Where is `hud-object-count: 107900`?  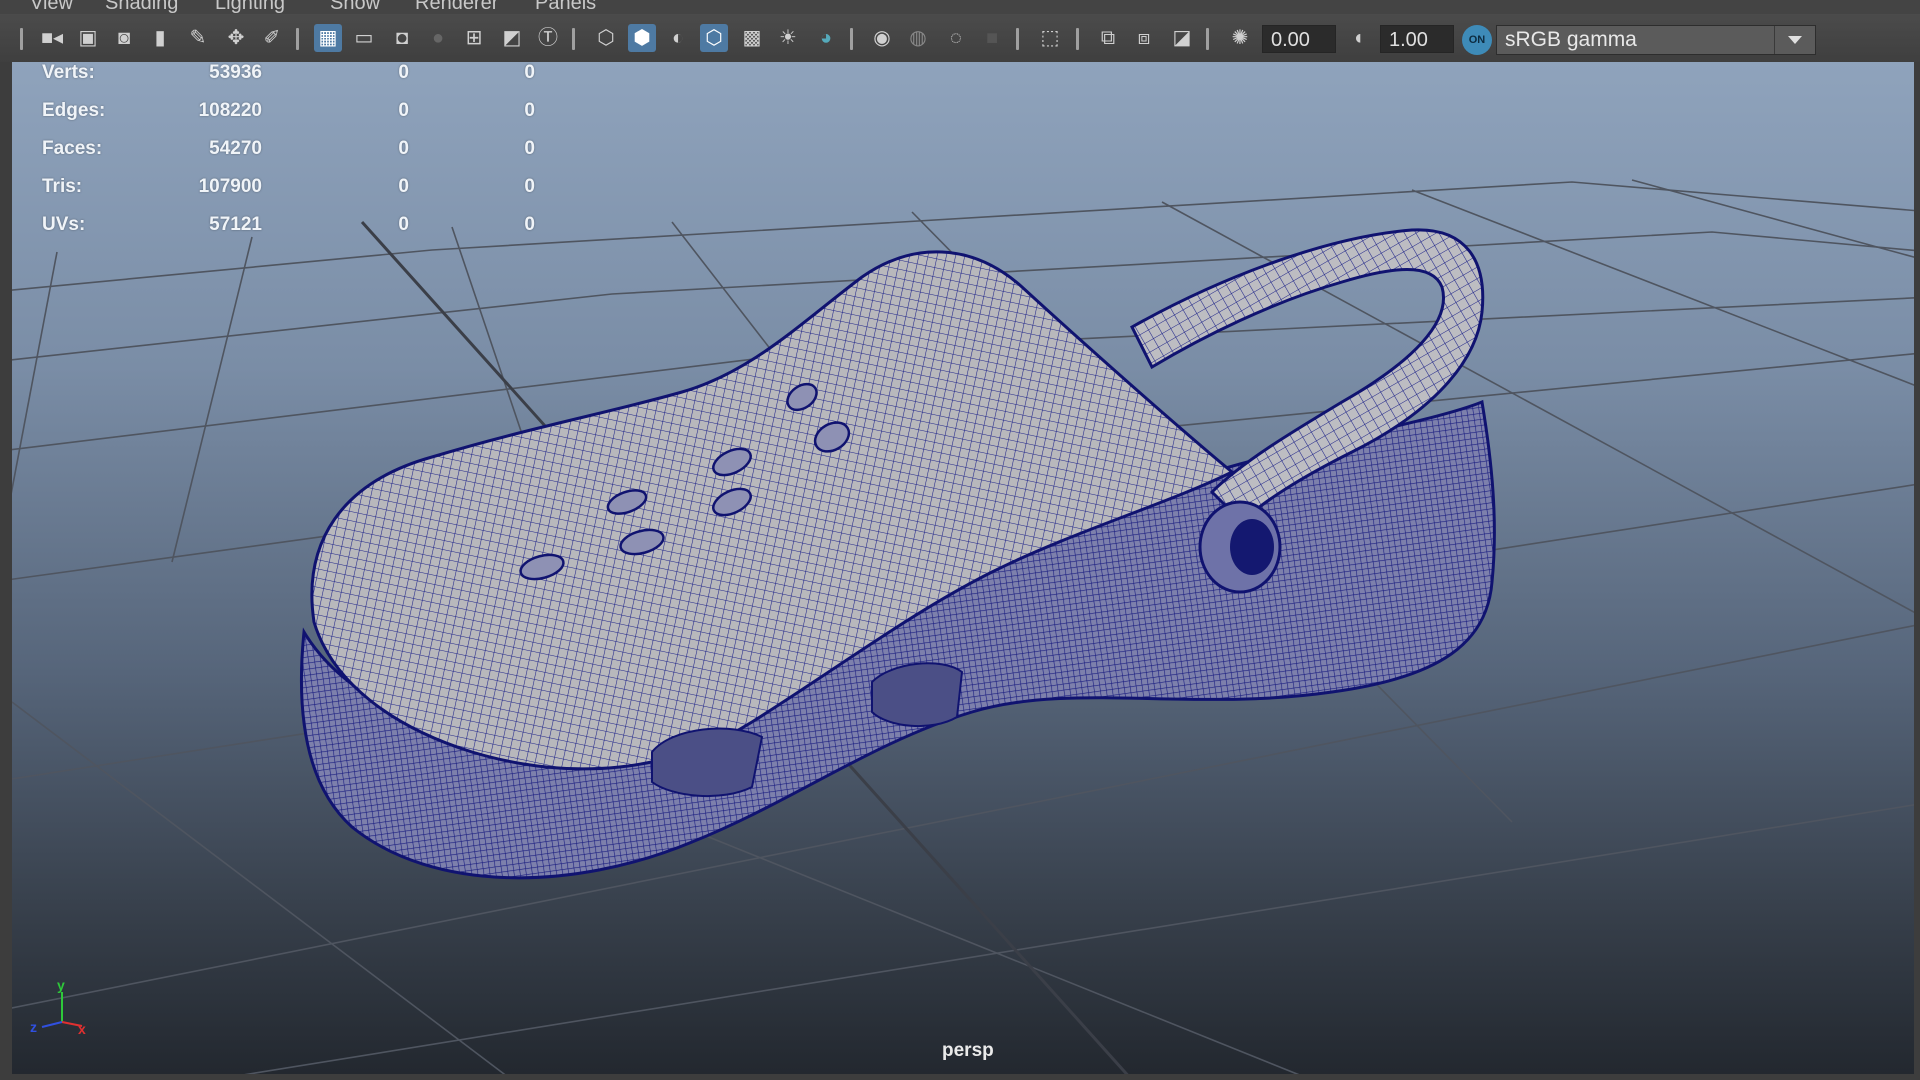 hud-object-count: 107900 is located at coordinates (230, 186).